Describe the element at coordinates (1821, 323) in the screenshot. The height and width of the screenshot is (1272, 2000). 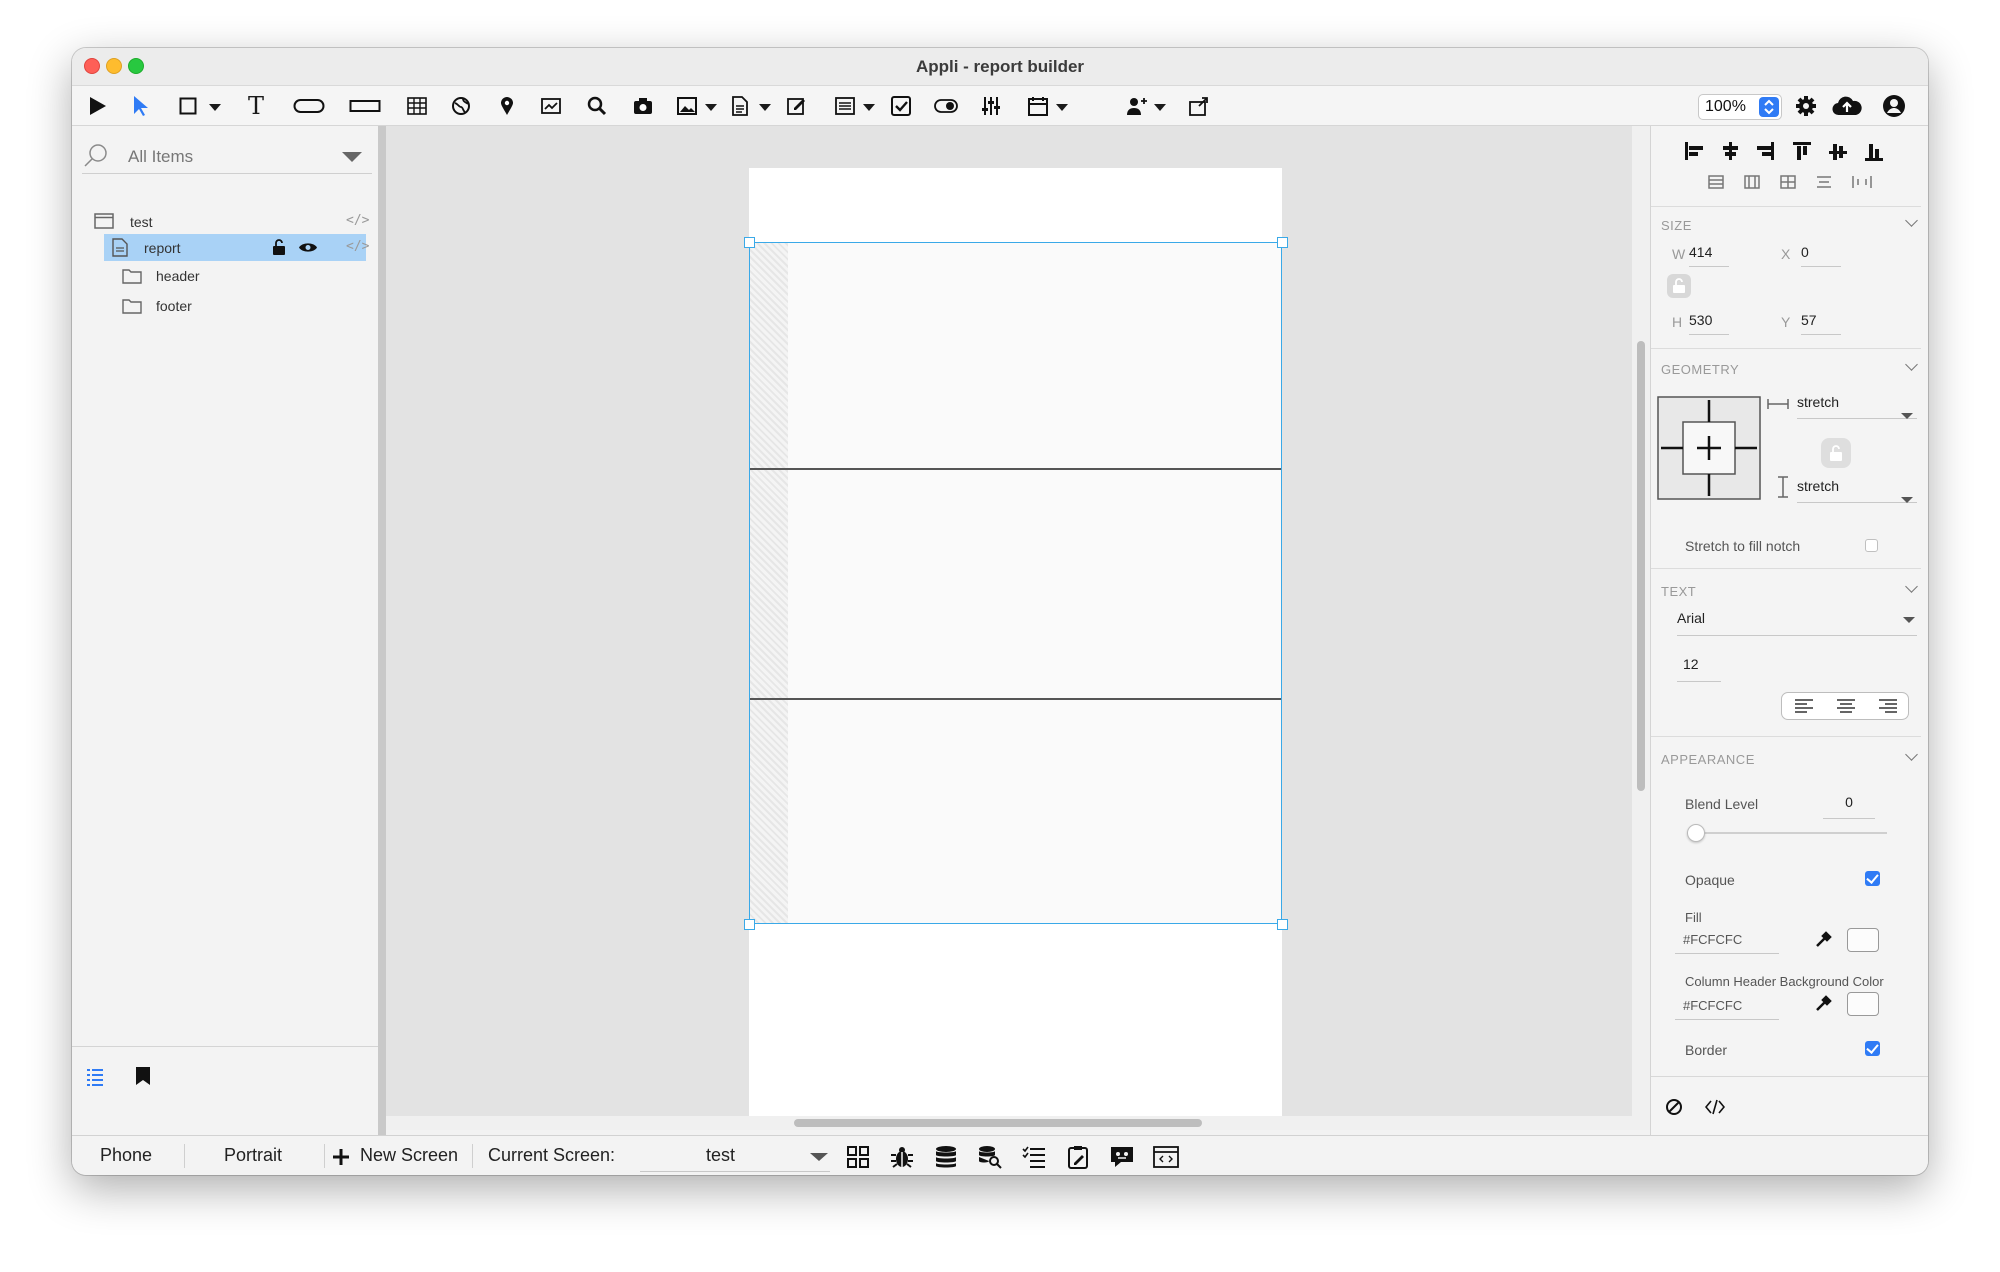
I see `y-field: 57` at that location.